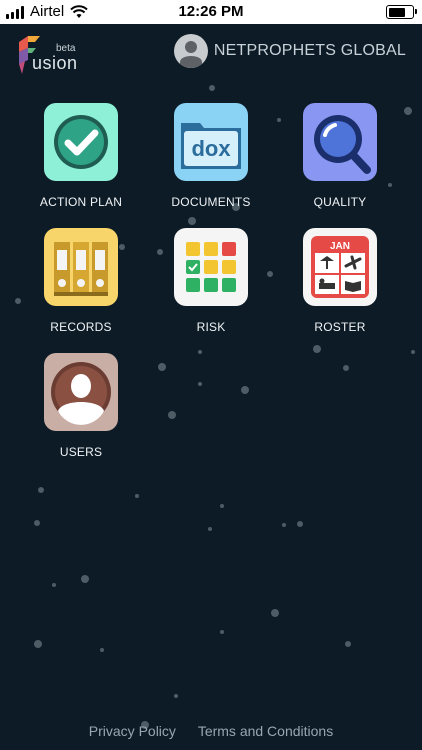 This screenshot has width=422, height=750. Describe the element at coordinates (211, 202) in the screenshot. I see `app-label: DOCUMENTS` at that location.